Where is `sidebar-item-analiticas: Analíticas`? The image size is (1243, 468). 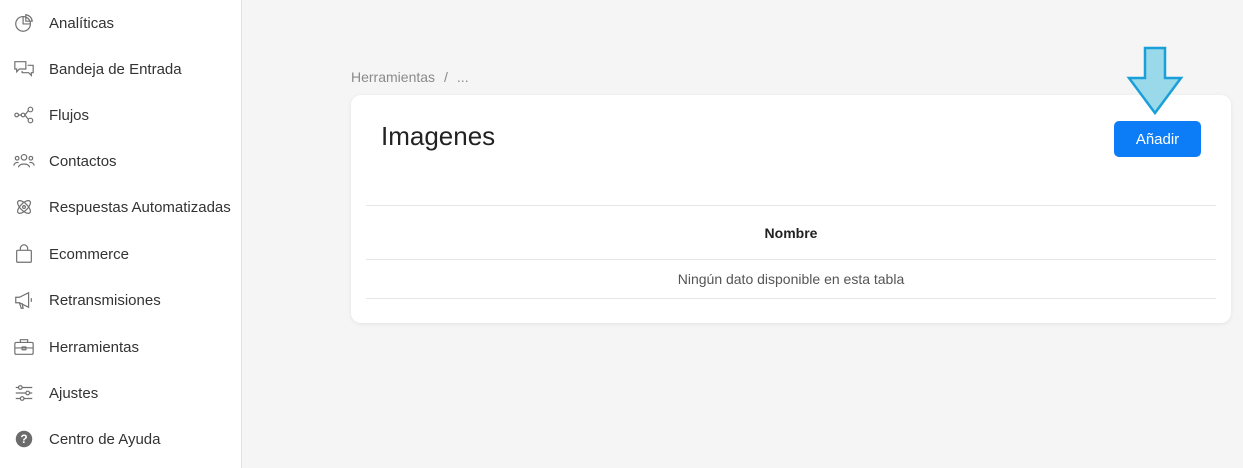
sidebar-item-analiticas: Analíticas is located at coordinates (120, 23).